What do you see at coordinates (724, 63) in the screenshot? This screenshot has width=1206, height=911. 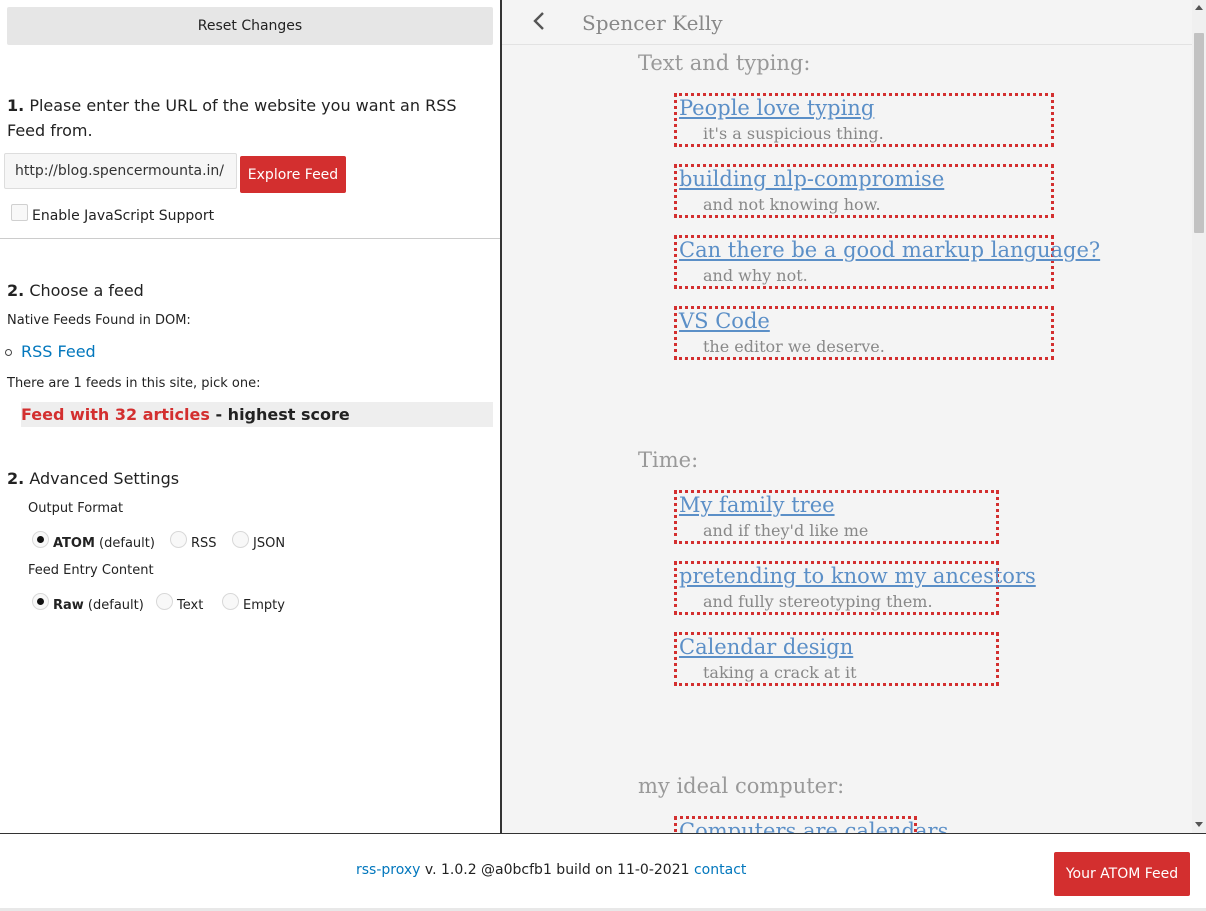 I see `section-title: Text and typing:` at bounding box center [724, 63].